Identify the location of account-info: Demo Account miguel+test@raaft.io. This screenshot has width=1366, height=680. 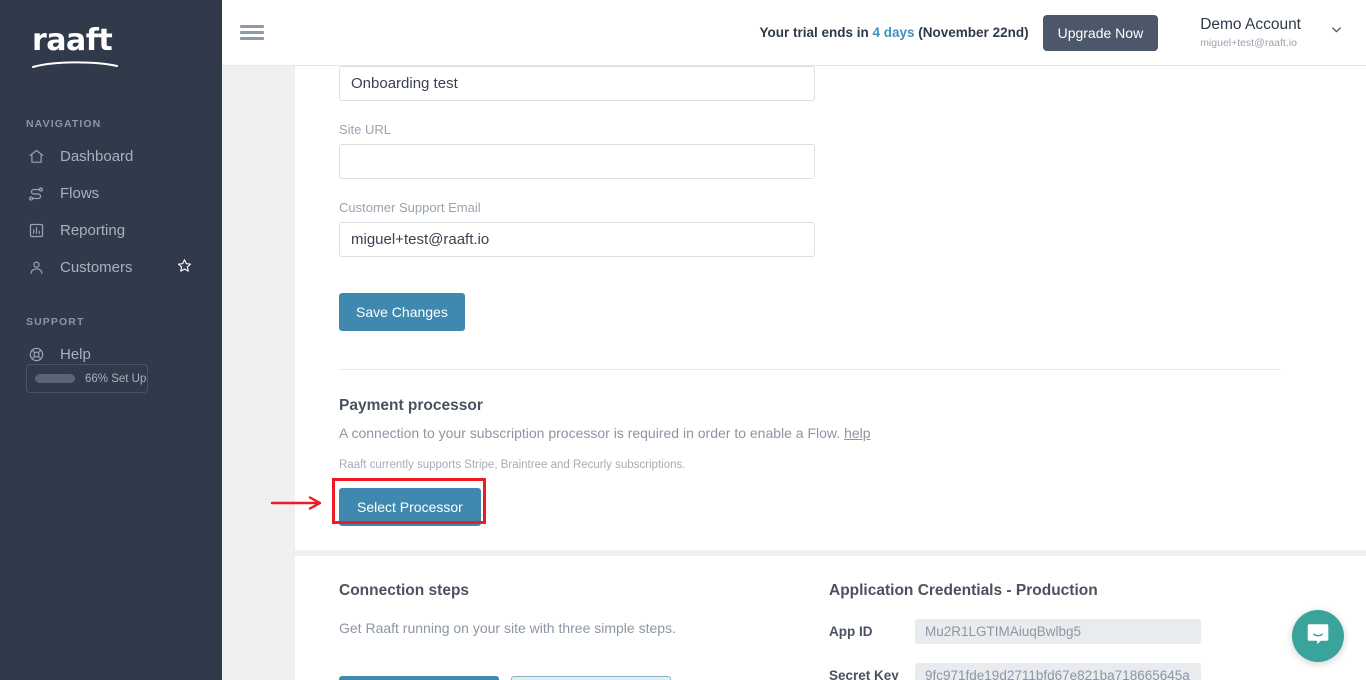
(1250, 32).